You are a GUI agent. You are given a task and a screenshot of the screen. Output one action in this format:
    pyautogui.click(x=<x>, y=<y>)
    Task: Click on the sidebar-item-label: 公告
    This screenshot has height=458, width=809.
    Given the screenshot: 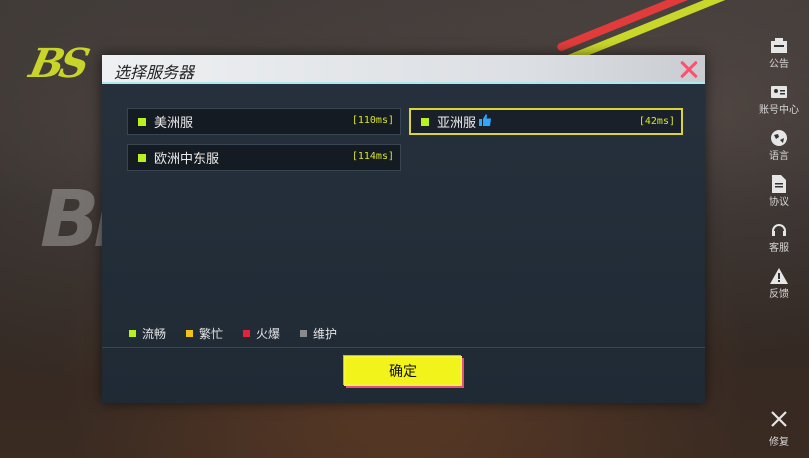 What is the action you would take?
    pyautogui.click(x=779, y=64)
    